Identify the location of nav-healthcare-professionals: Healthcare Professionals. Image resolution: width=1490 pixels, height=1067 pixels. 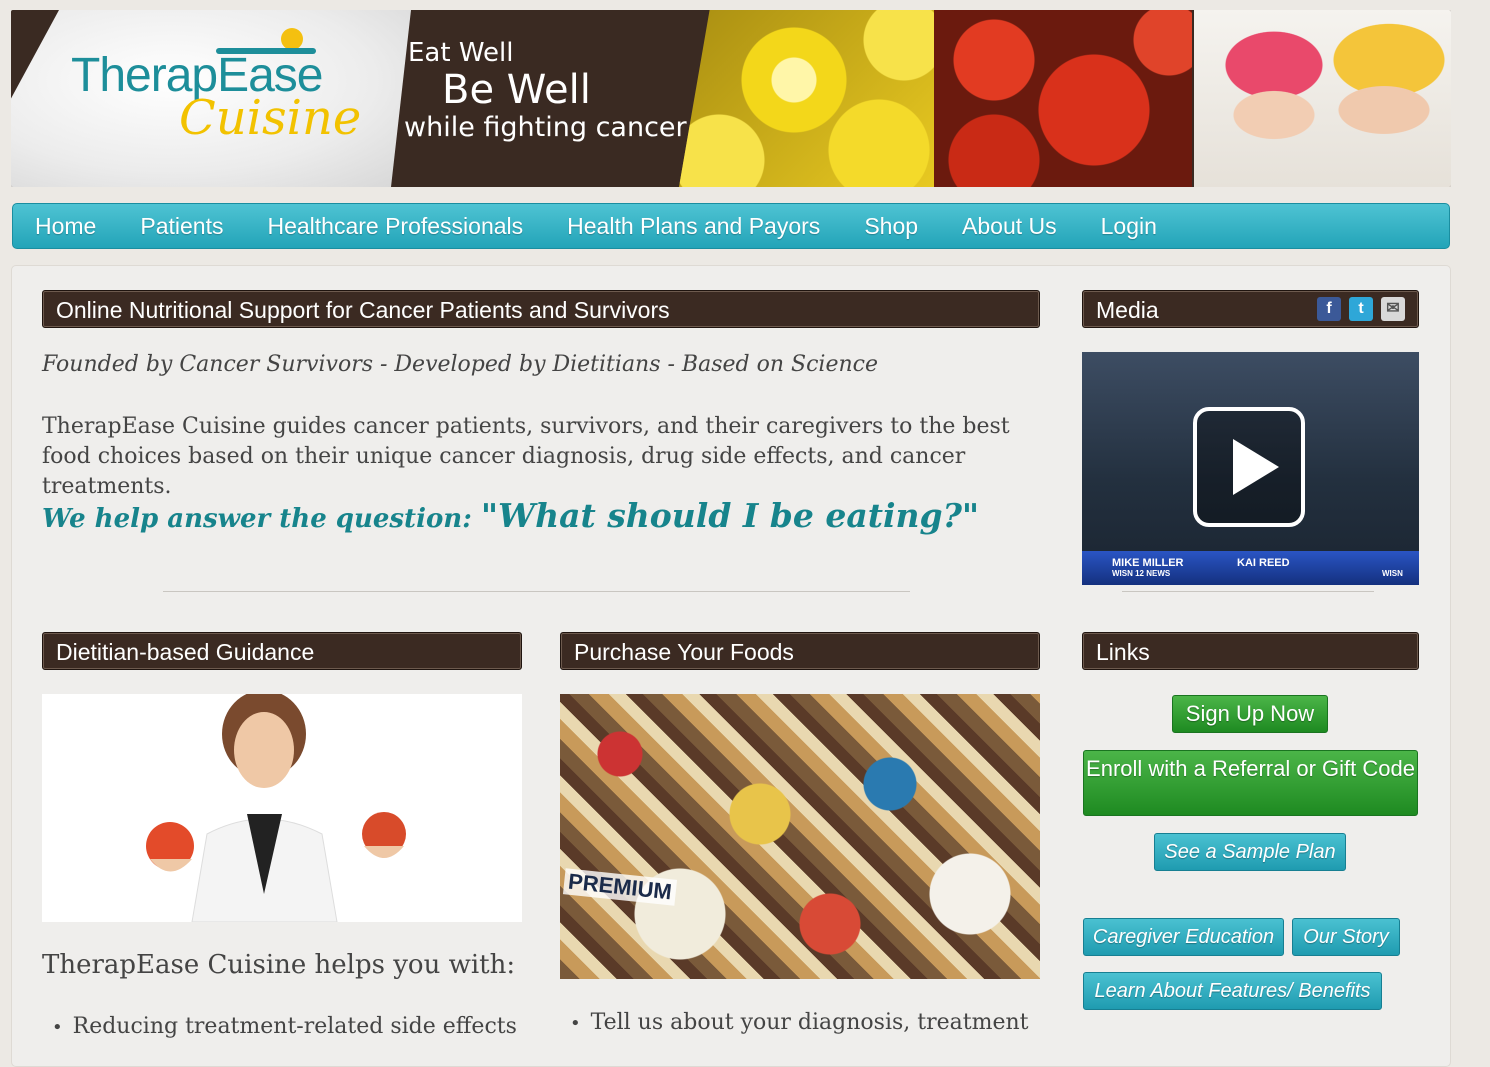
(395, 226).